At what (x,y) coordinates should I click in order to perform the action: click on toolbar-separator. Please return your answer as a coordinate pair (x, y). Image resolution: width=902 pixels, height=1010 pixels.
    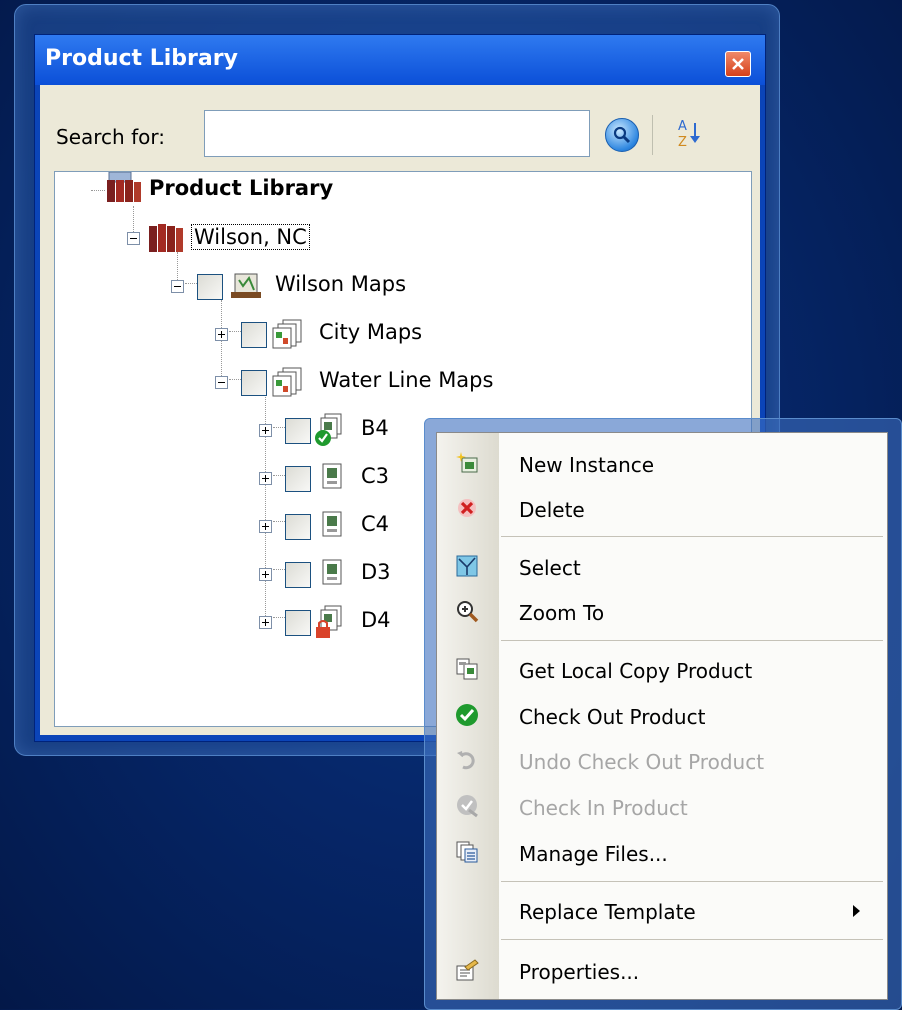
    Looking at the image, I should click on (652, 135).